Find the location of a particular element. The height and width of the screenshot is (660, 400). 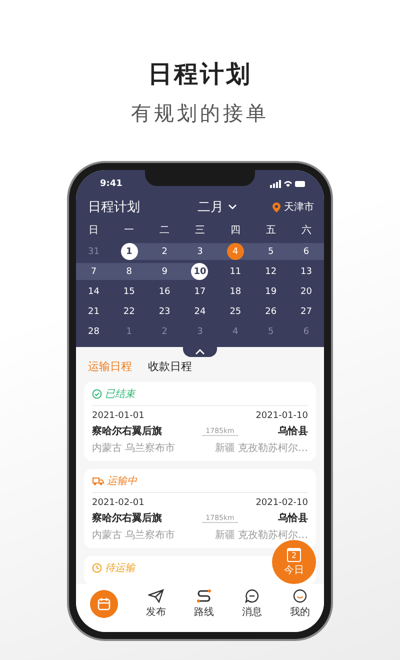

calendar-day: 11 is located at coordinates (235, 271).